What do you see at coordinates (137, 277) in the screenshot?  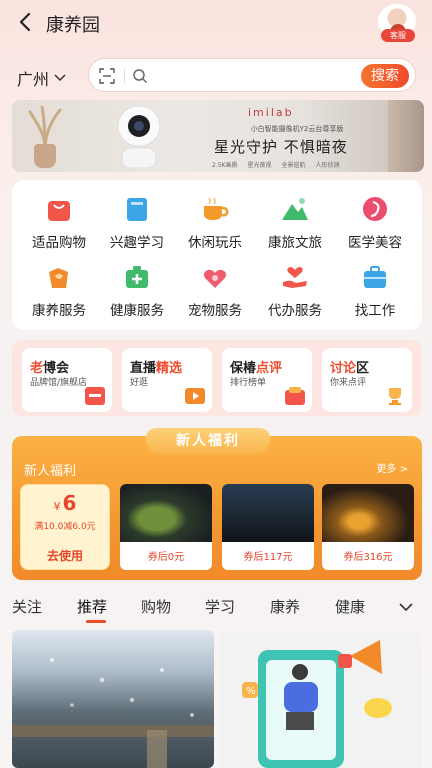 I see `medical-kit-icon` at bounding box center [137, 277].